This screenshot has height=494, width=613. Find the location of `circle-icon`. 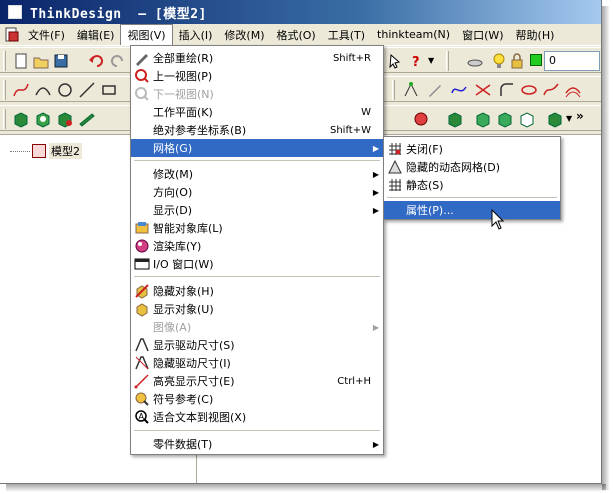

circle-icon is located at coordinates (65, 90).